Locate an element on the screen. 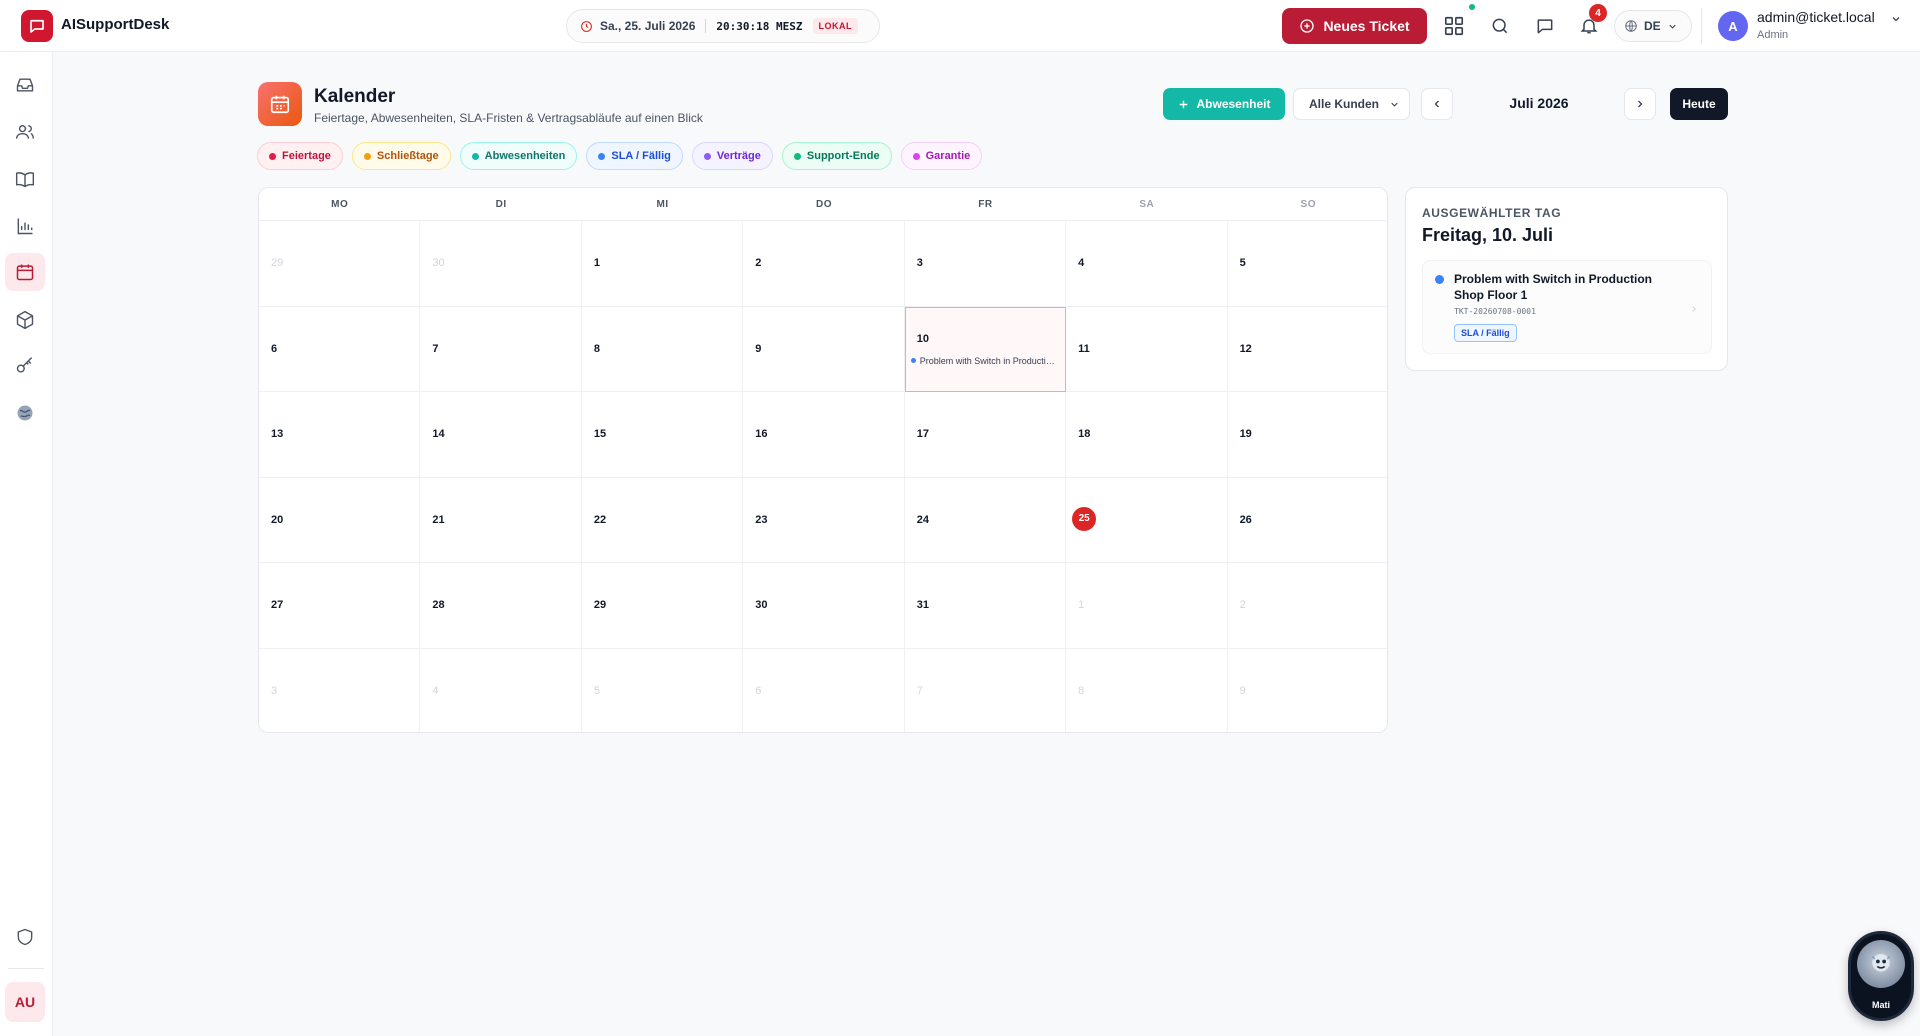 Image resolution: width=1920 pixels, height=1036 pixels. assistant-launcher: Mati is located at coordinates (1881, 976).